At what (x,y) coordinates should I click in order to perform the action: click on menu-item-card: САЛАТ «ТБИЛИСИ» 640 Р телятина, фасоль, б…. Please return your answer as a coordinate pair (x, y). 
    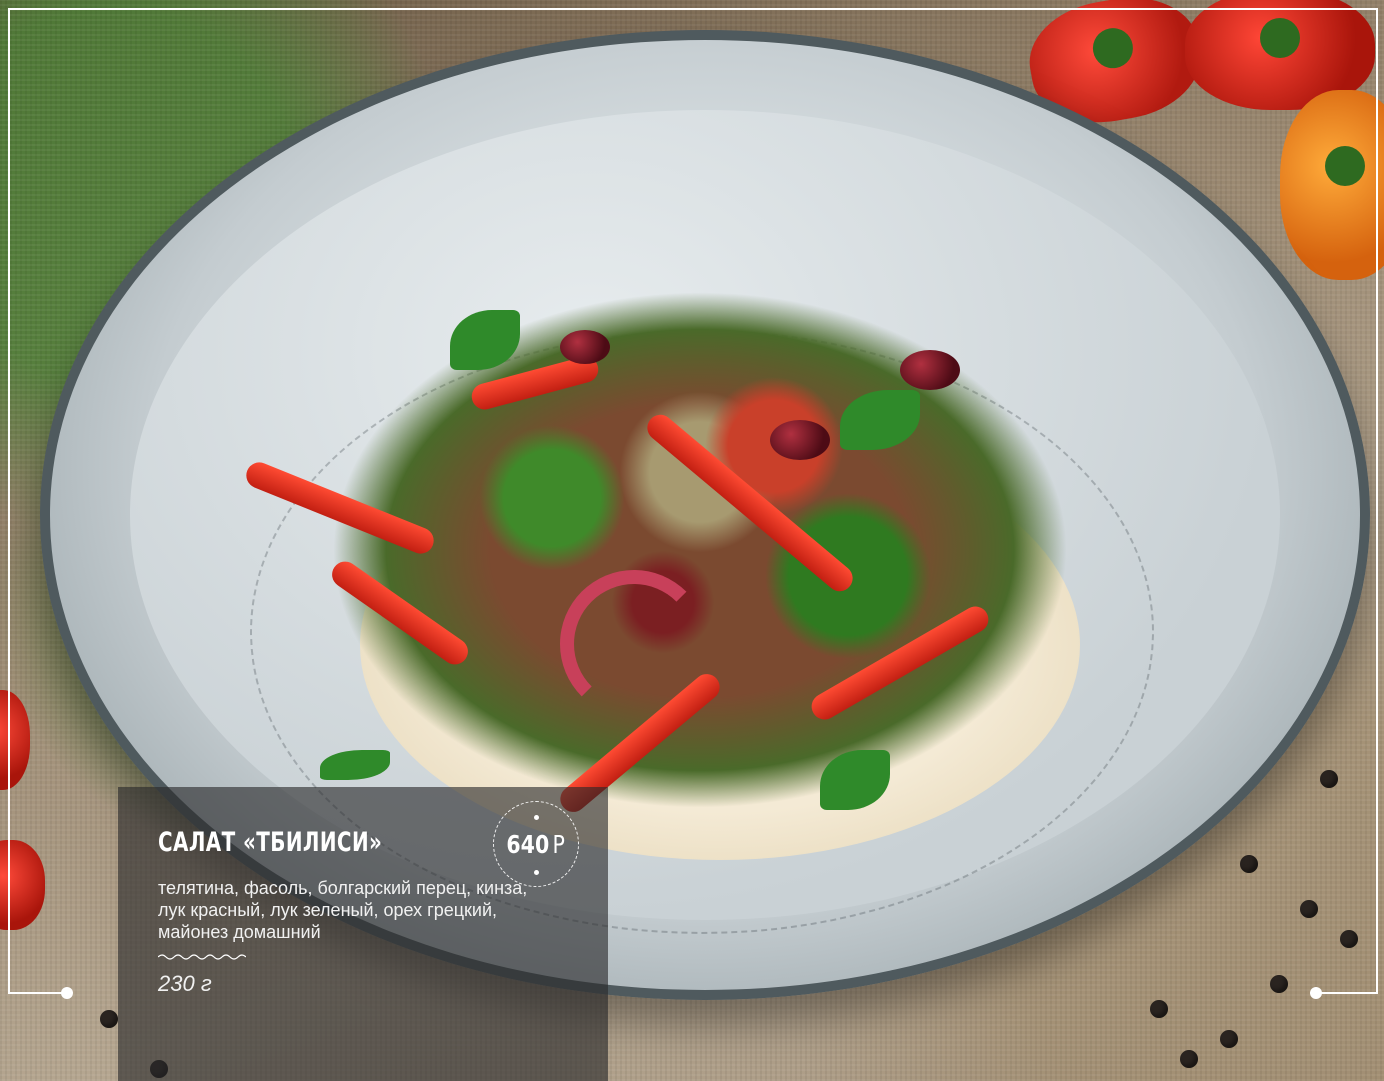
    Looking at the image, I should click on (363, 934).